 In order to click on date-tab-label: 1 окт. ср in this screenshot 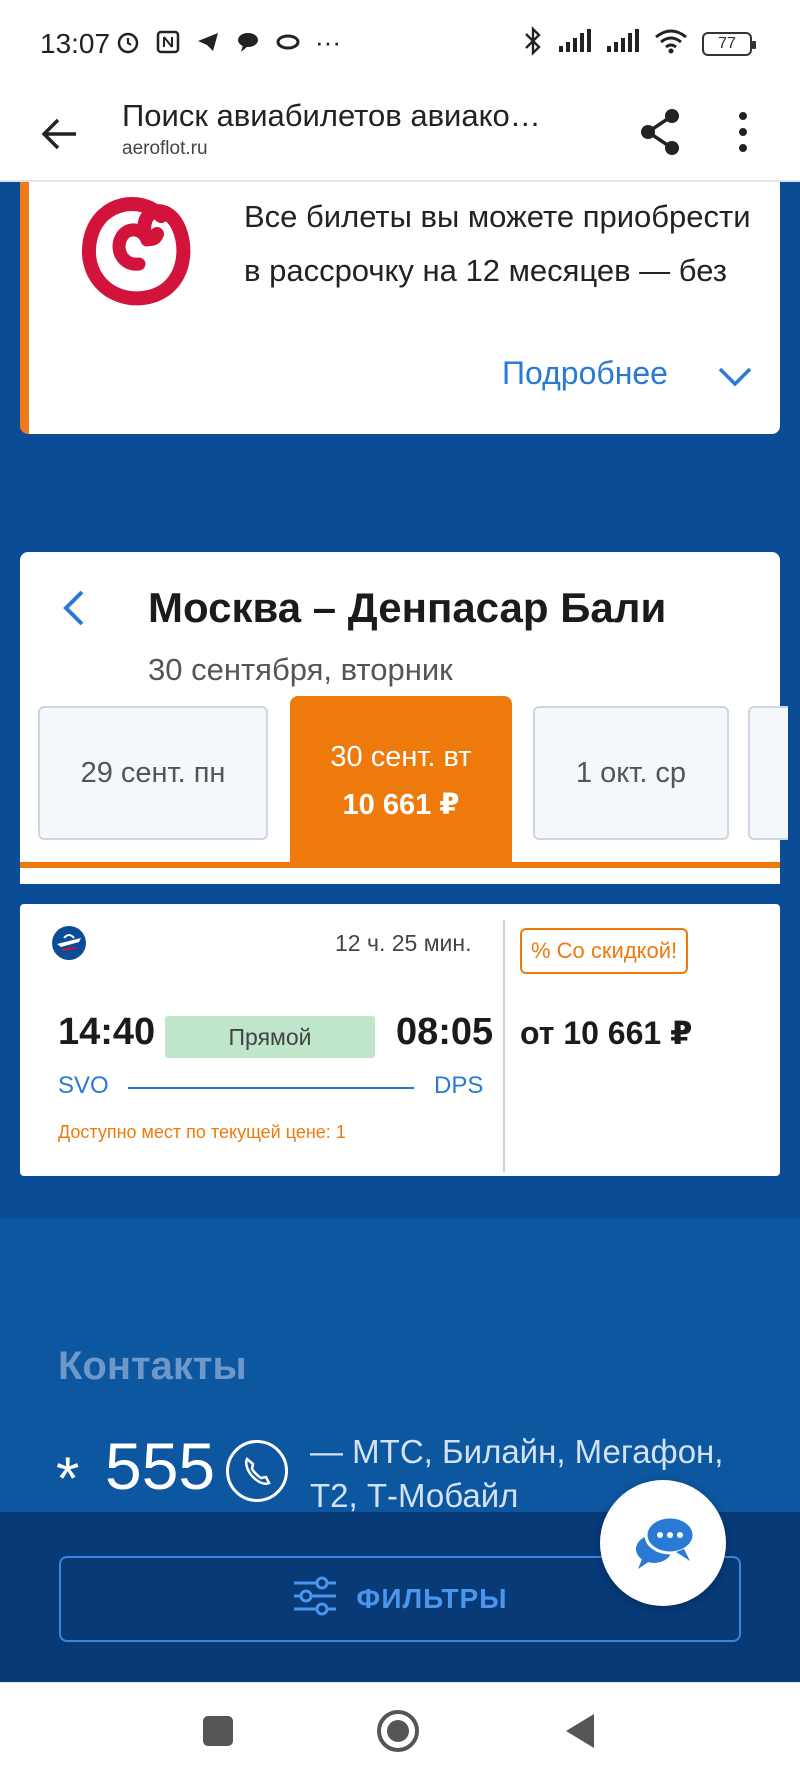, I will do `click(631, 773)`.